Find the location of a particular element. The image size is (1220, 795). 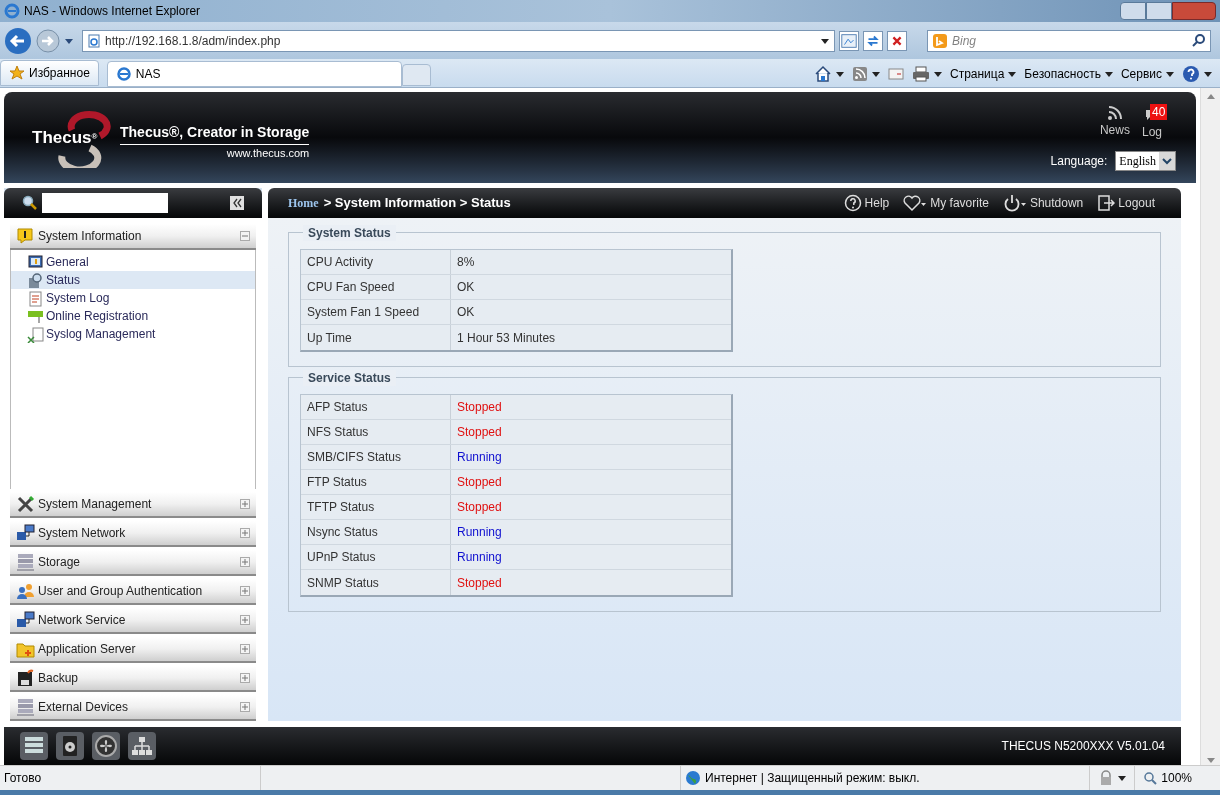

log-button: Log 40 is located at coordinates (1158, 122).